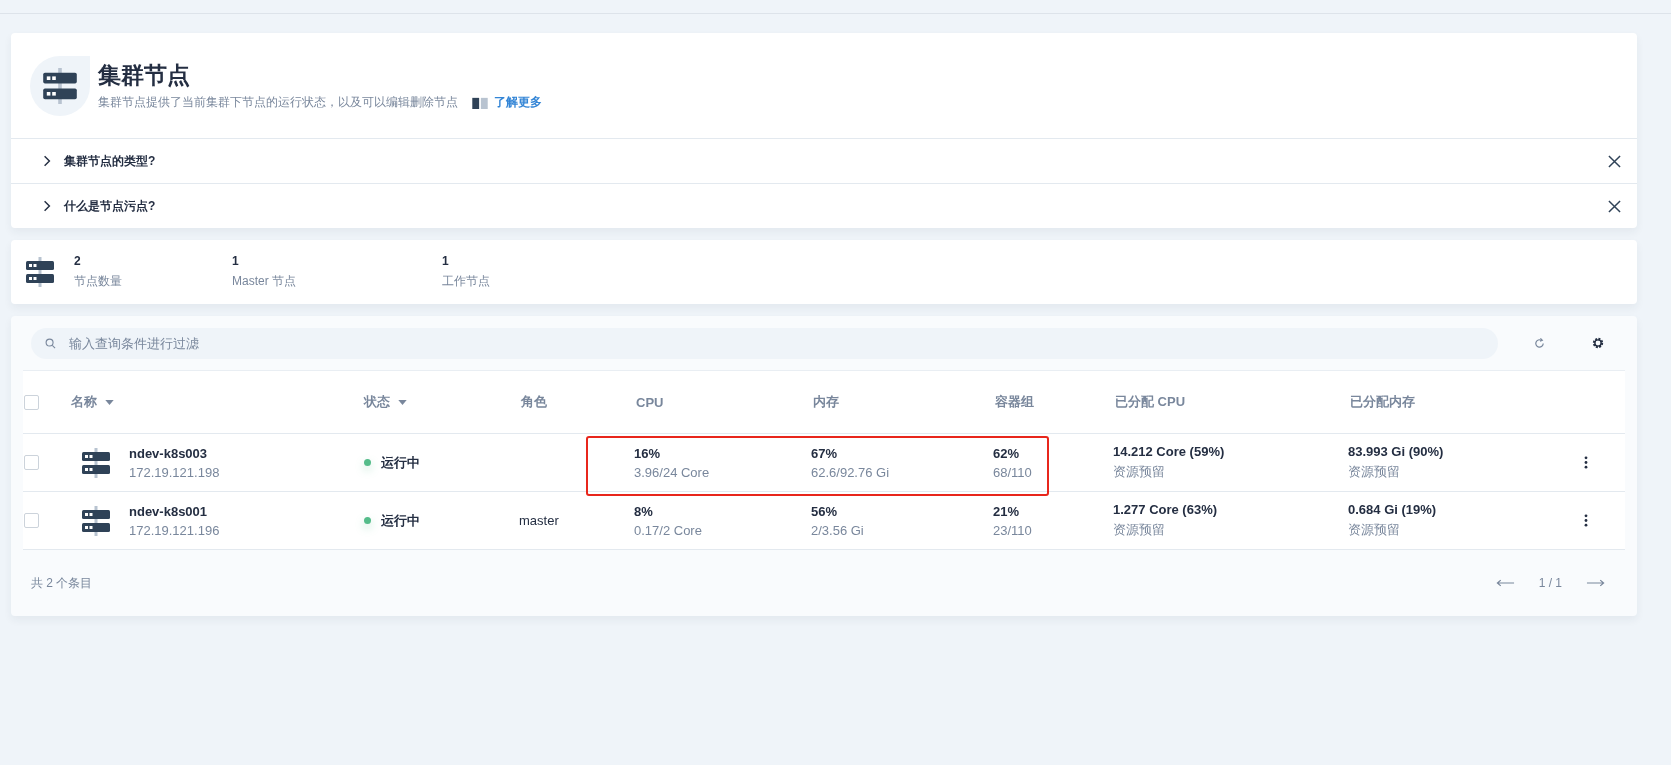 This screenshot has height=765, width=1671. What do you see at coordinates (850, 472) in the screenshot?
I see `metric-detail: 62.6/92.76 Gi` at bounding box center [850, 472].